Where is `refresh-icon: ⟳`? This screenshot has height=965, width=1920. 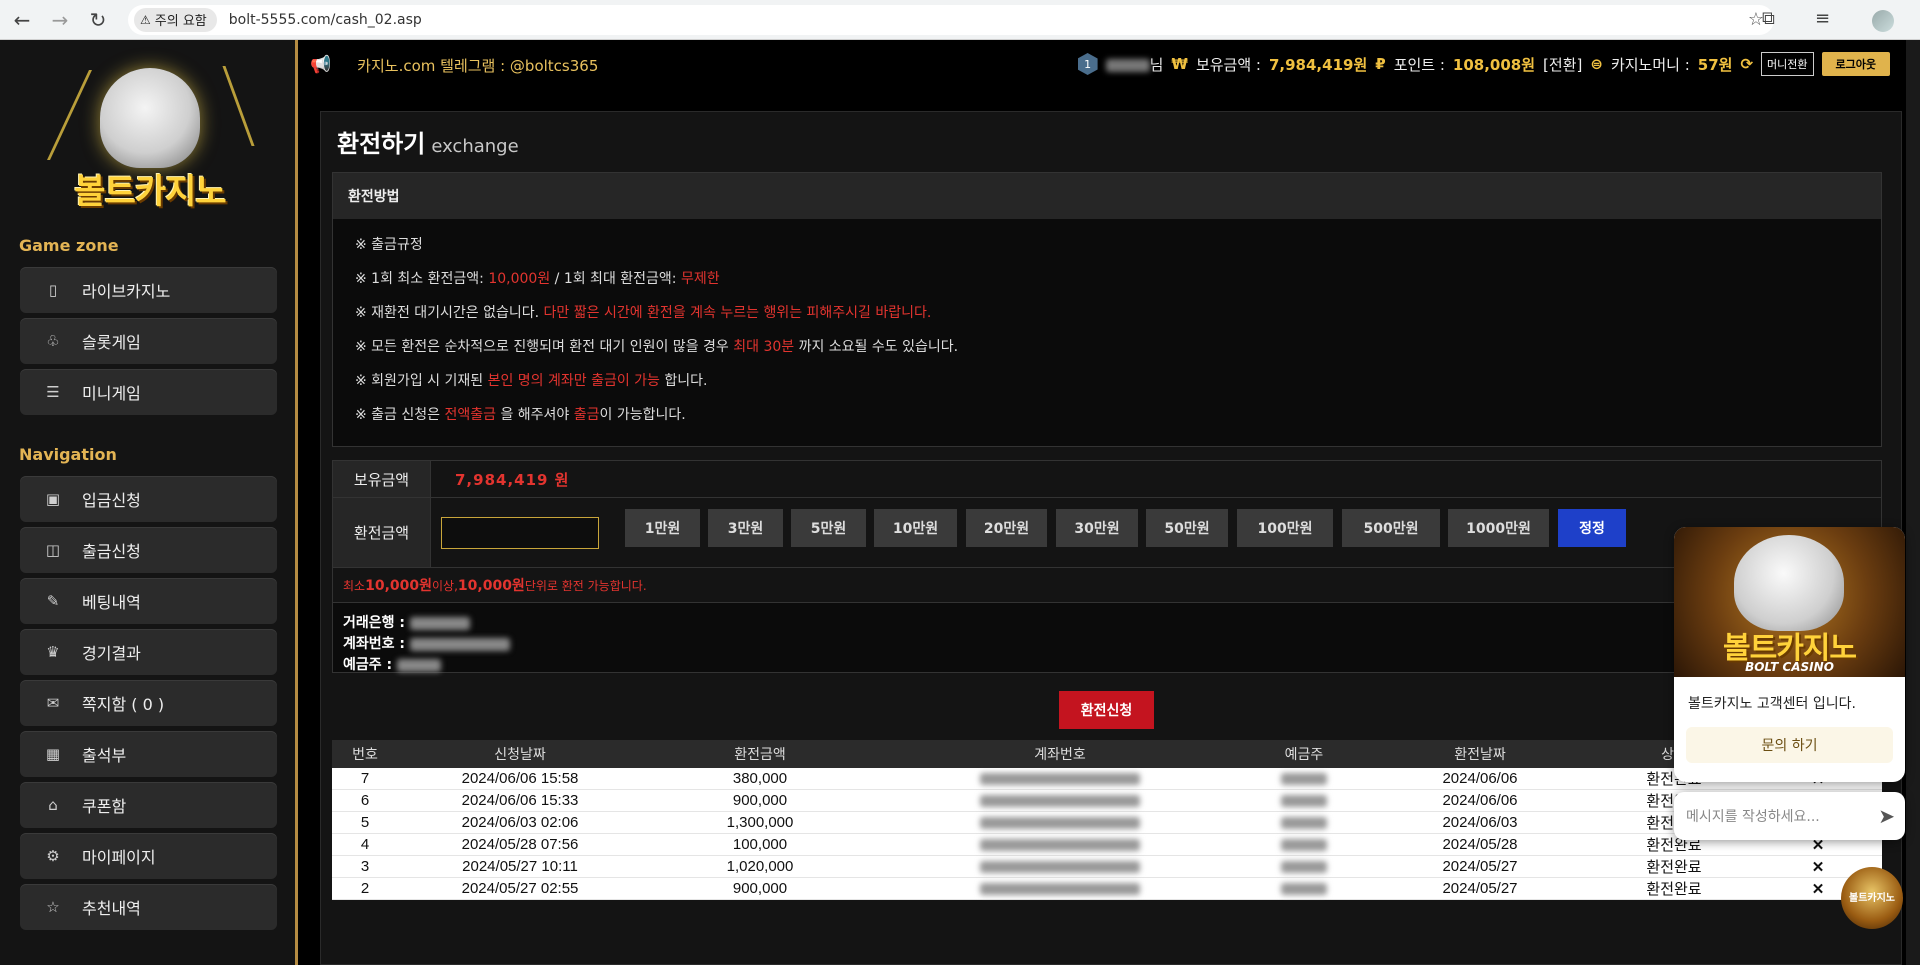 refresh-icon: ⟳ is located at coordinates (1746, 64).